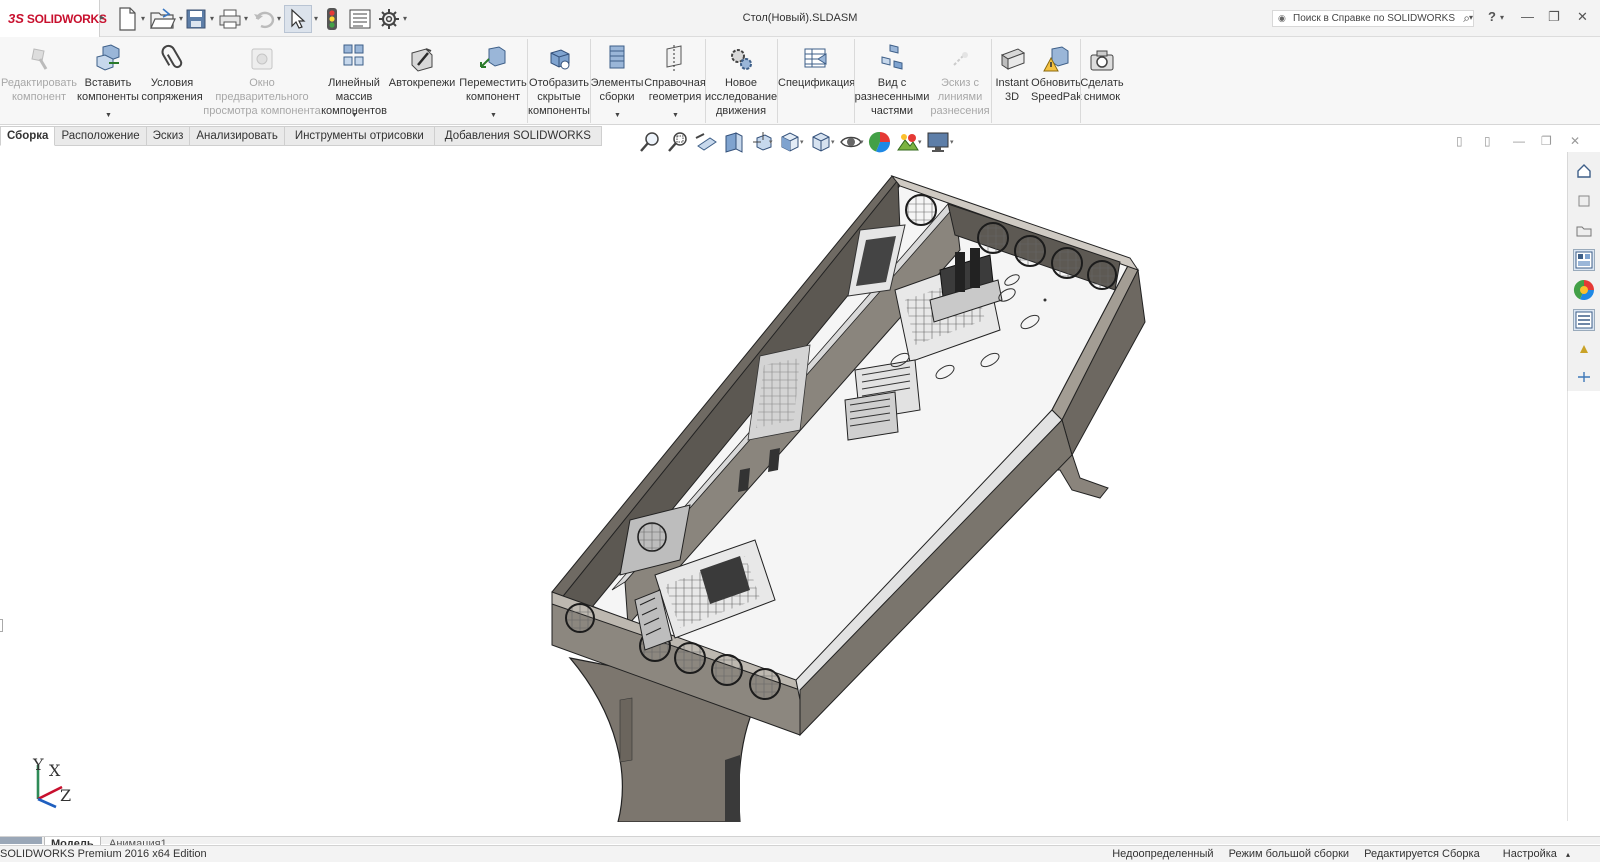 The image size is (1600, 862). I want to click on instant3d-button: Instant 3D, so click(1012, 81).